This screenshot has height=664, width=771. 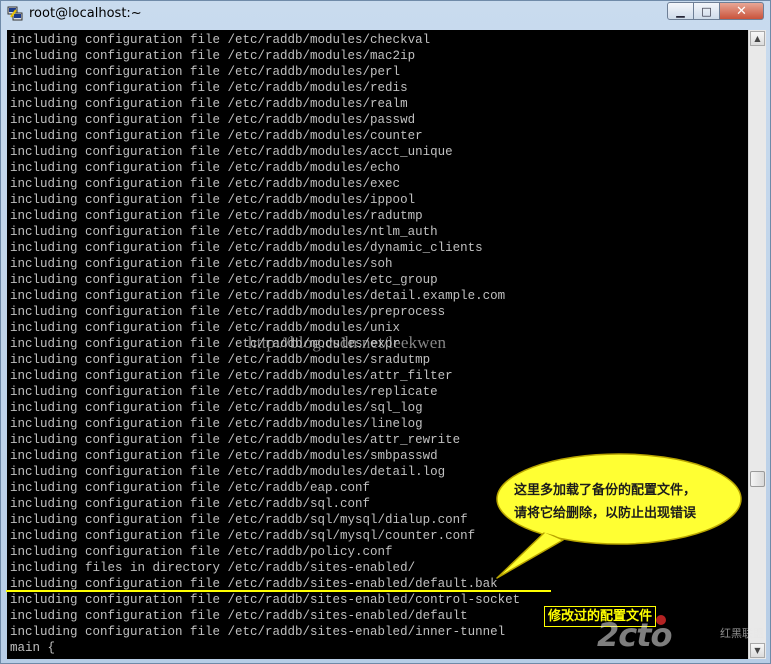 What do you see at coordinates (635, 635) in the screenshot?
I see `site-logo: 2cto` at bounding box center [635, 635].